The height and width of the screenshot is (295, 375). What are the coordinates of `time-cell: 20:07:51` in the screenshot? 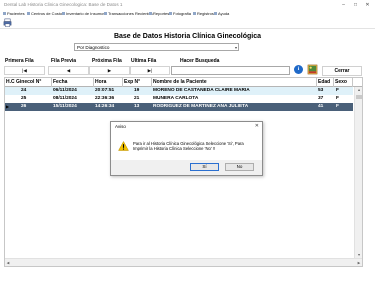 It's located at (105, 90).